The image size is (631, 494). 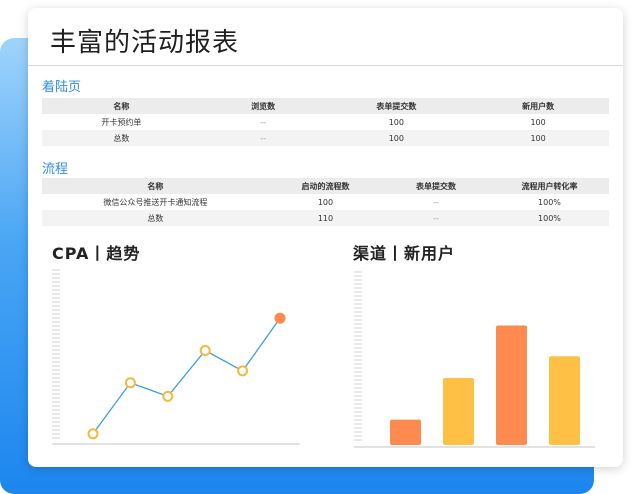 I want to click on column-header: 浏览数, so click(x=263, y=106).